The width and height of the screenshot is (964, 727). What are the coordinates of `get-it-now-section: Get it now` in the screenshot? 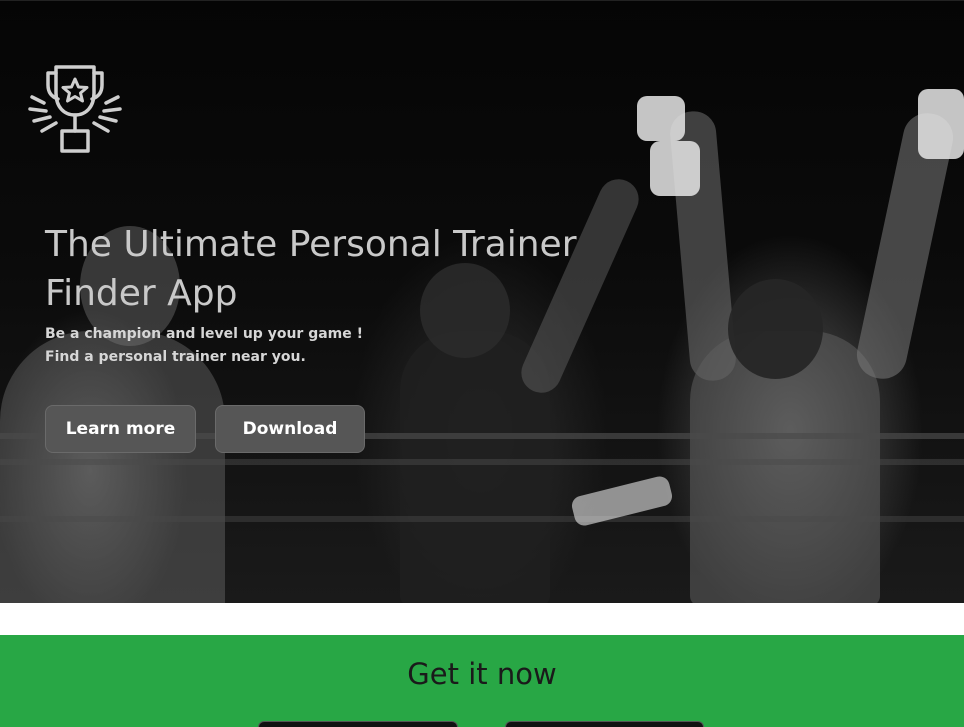 It's located at (482, 681).